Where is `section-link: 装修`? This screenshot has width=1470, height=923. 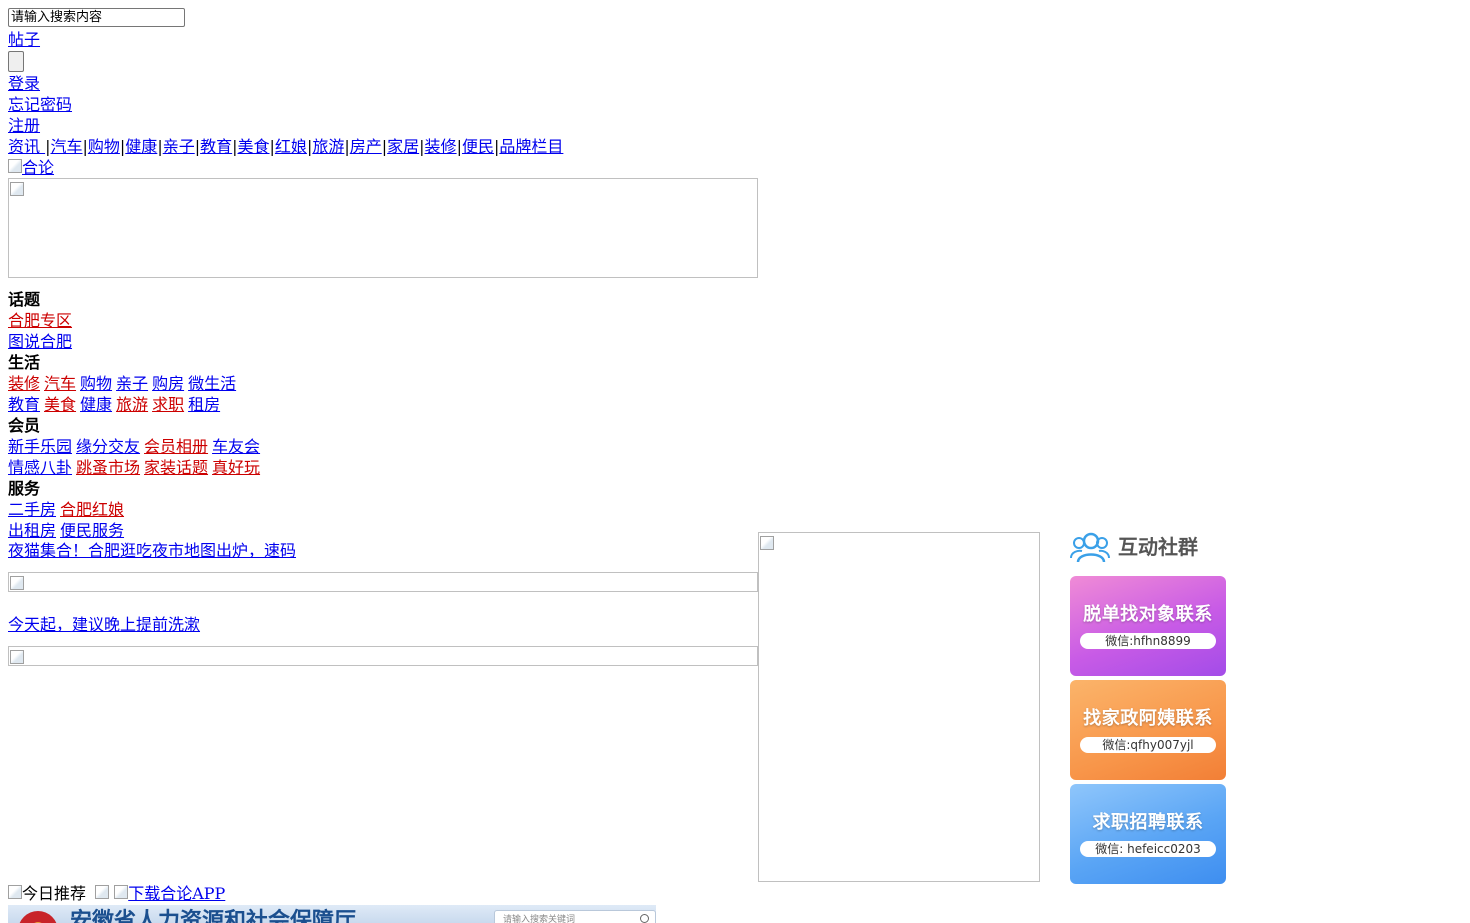 section-link: 装修 is located at coordinates (24, 383).